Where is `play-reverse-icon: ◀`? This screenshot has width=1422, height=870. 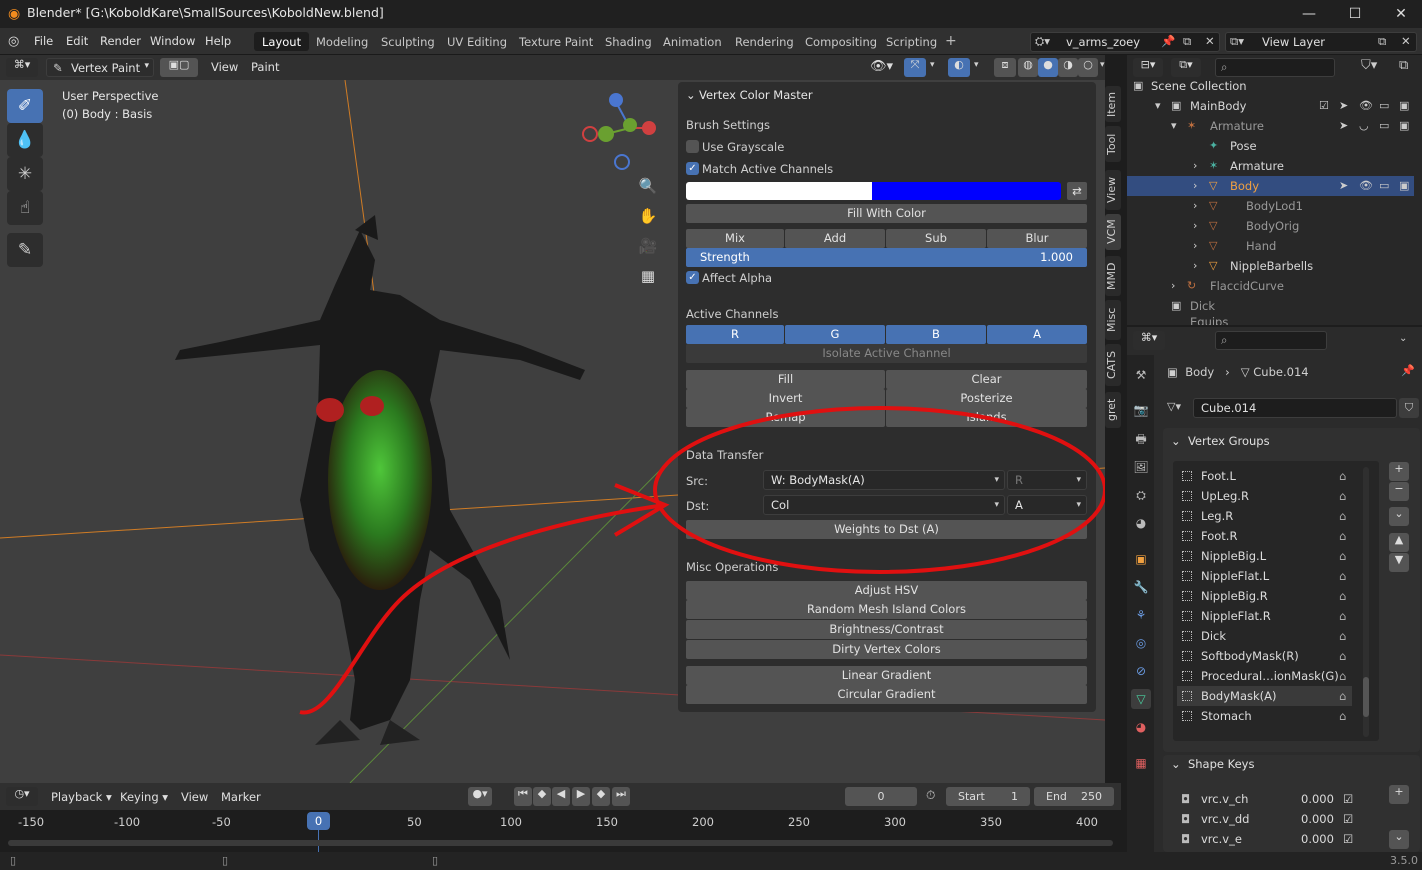
play-reverse-icon: ◀ is located at coordinates (561, 796).